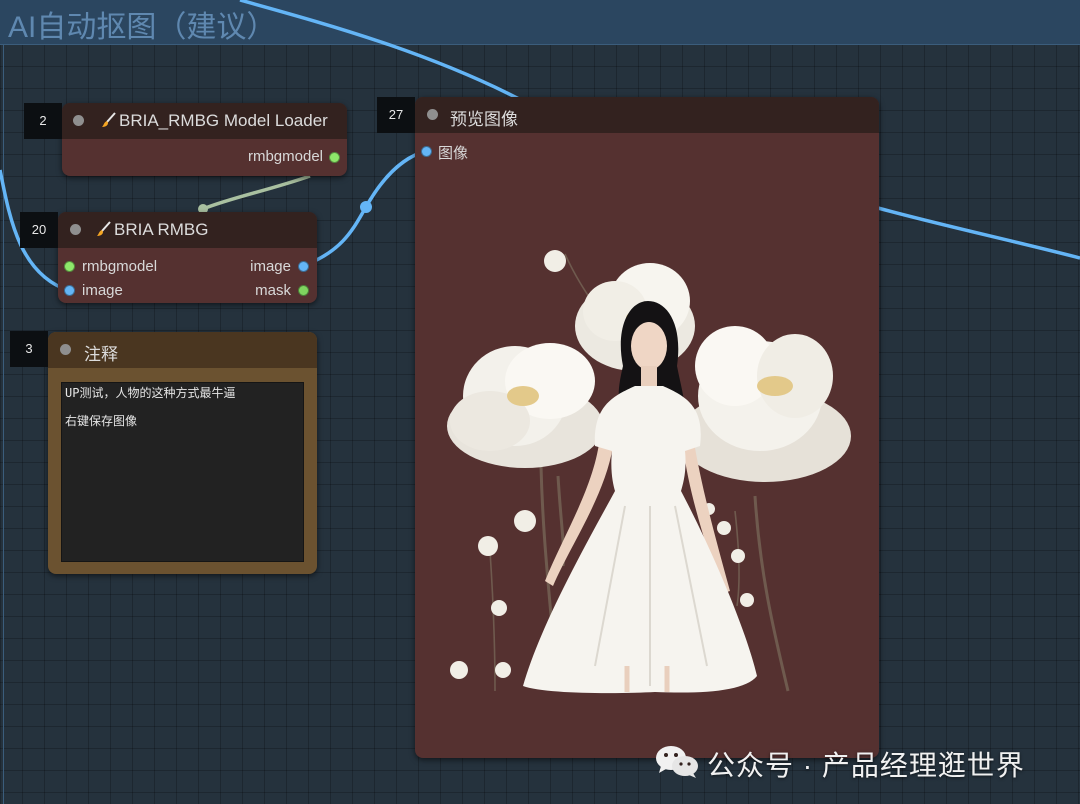 Image resolution: width=1080 pixels, height=804 pixels. Describe the element at coordinates (39, 230) in the screenshot. I see `node-id-badge: 20` at that location.